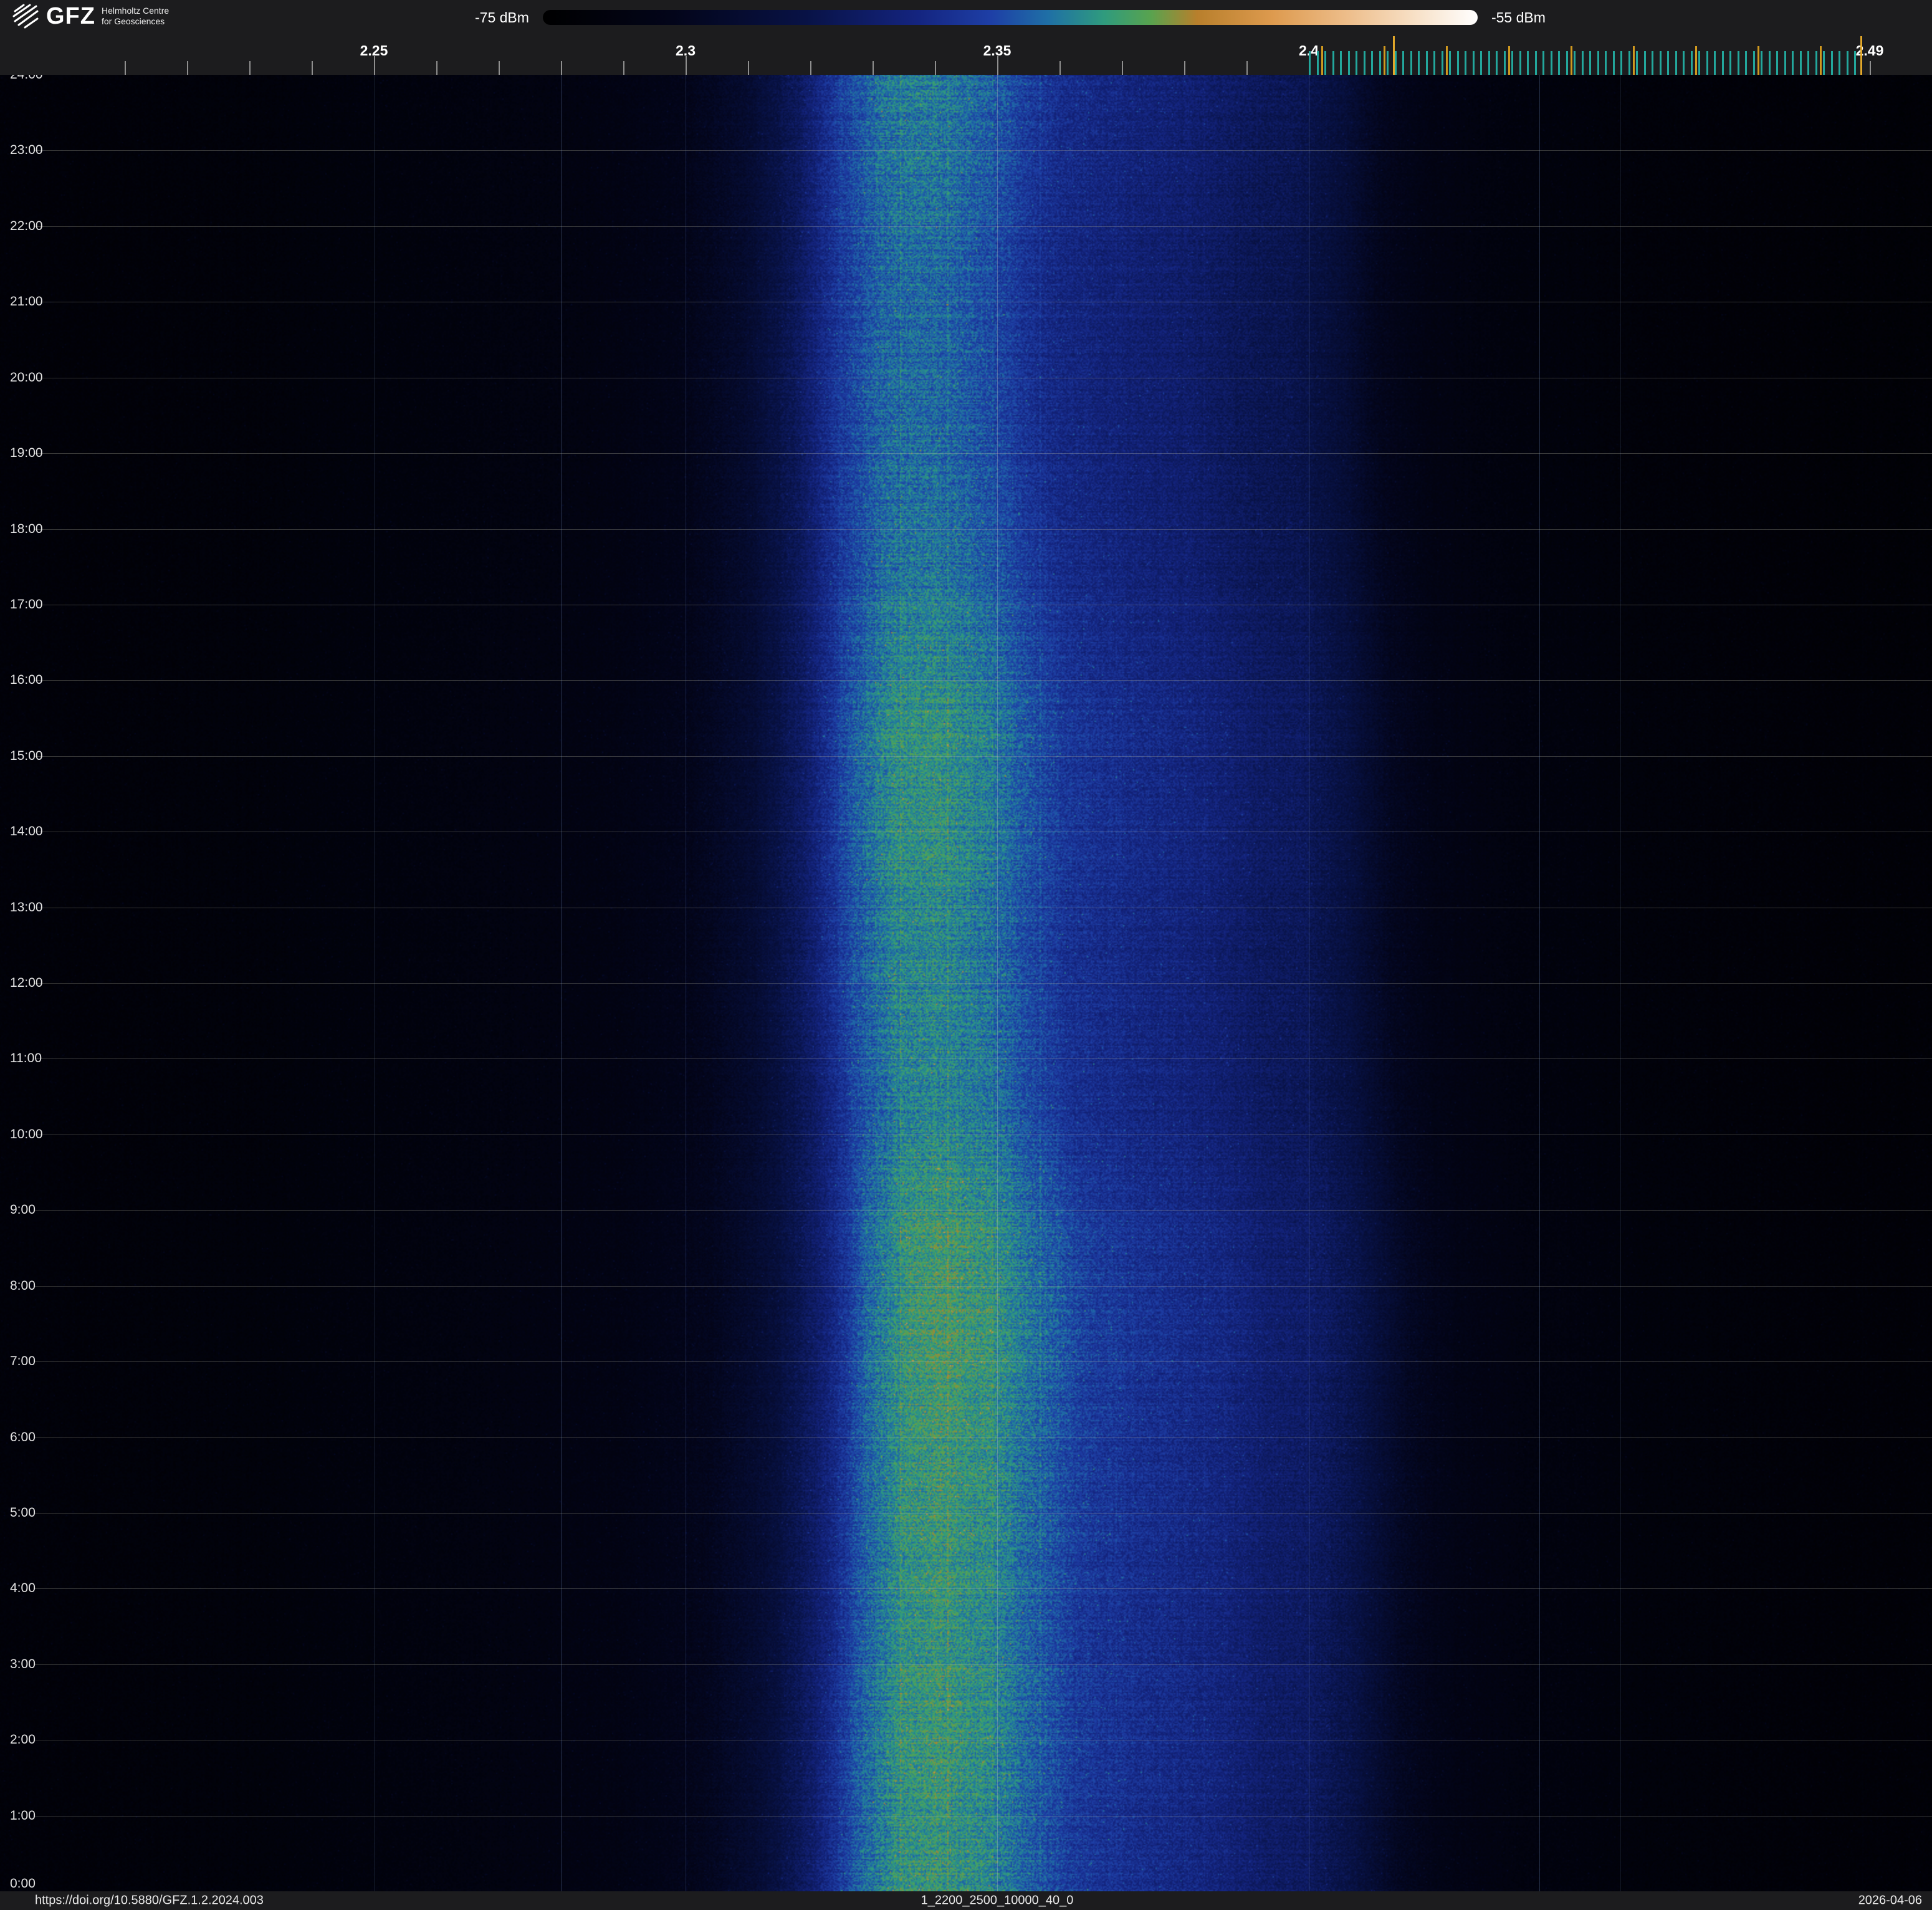 This screenshot has width=1932, height=1910. What do you see at coordinates (1010, 17) in the screenshot?
I see `colorbar-gradient` at bounding box center [1010, 17].